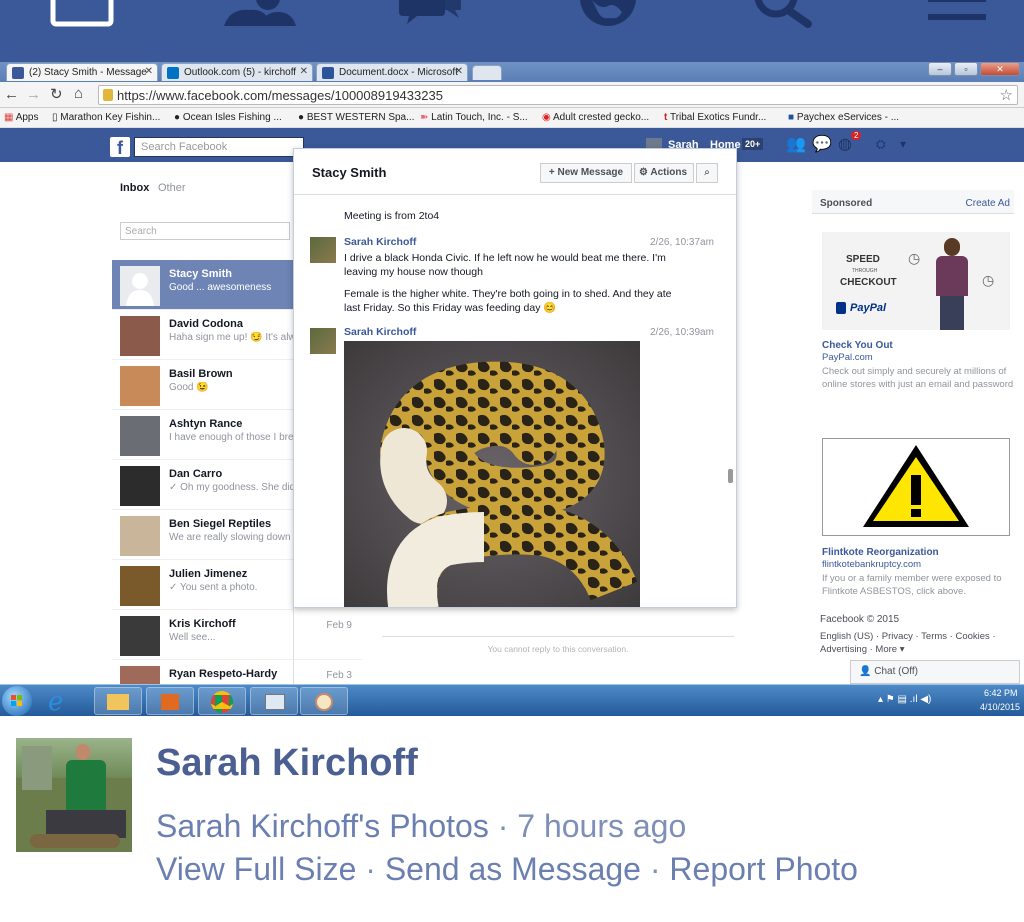 This screenshot has height=922, width=1024. Describe the element at coordinates (643, 172) in the screenshot. I see `gear-icon: ⚙` at that location.